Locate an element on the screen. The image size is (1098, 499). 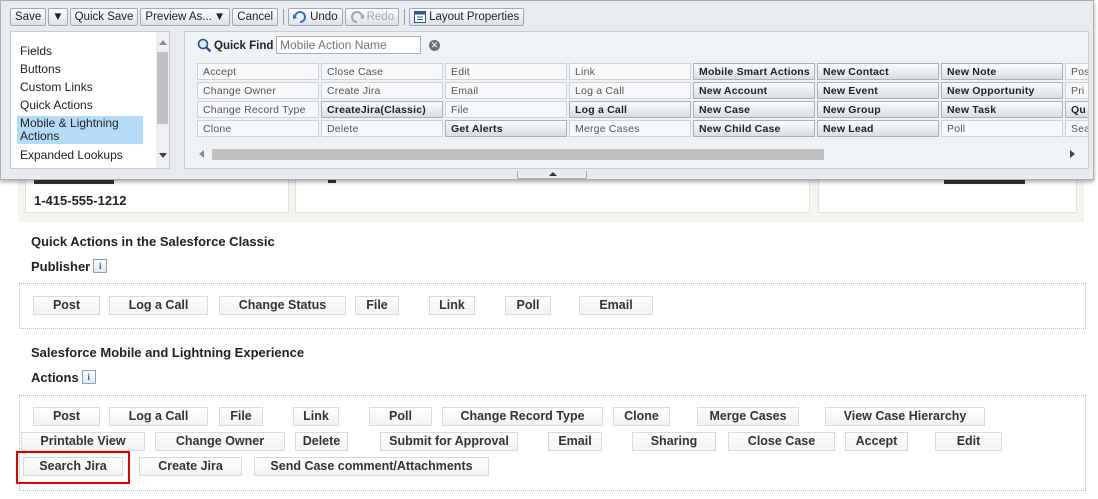
mobile-action-button: Send Case comment/Attachments is located at coordinates (371, 466).